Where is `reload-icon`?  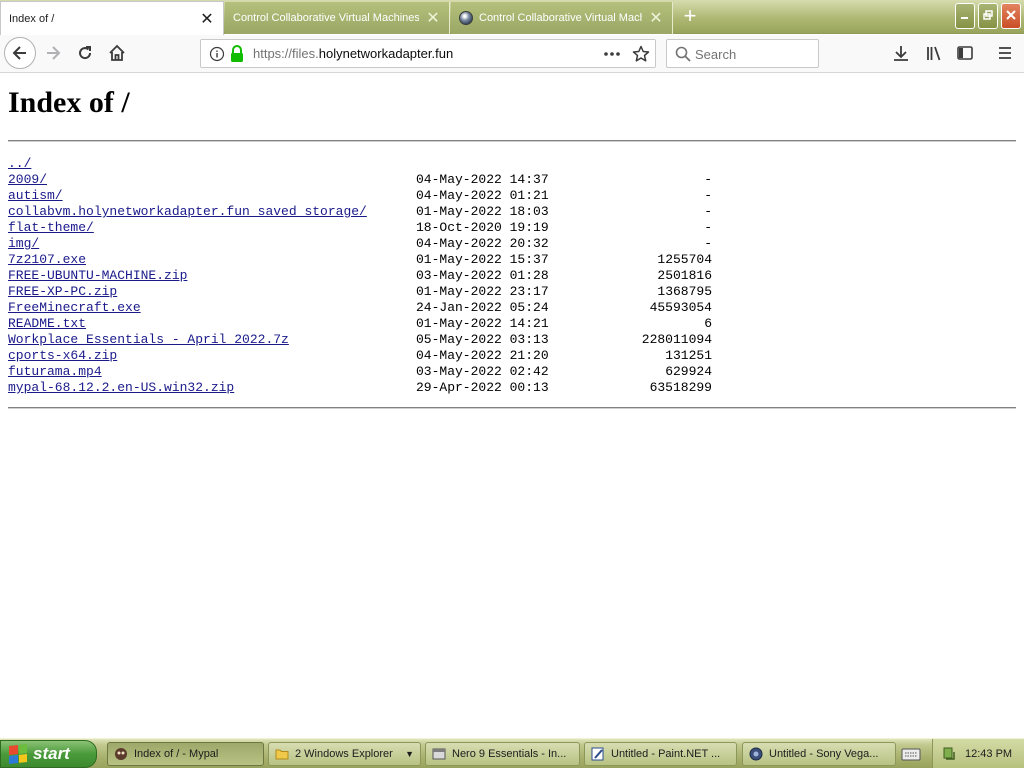 reload-icon is located at coordinates (85, 53).